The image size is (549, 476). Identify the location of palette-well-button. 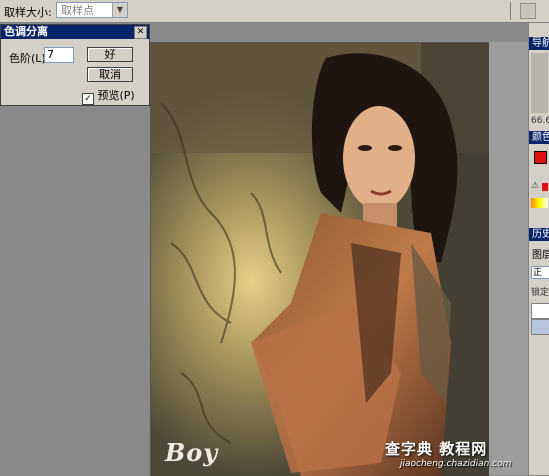
(528, 11).